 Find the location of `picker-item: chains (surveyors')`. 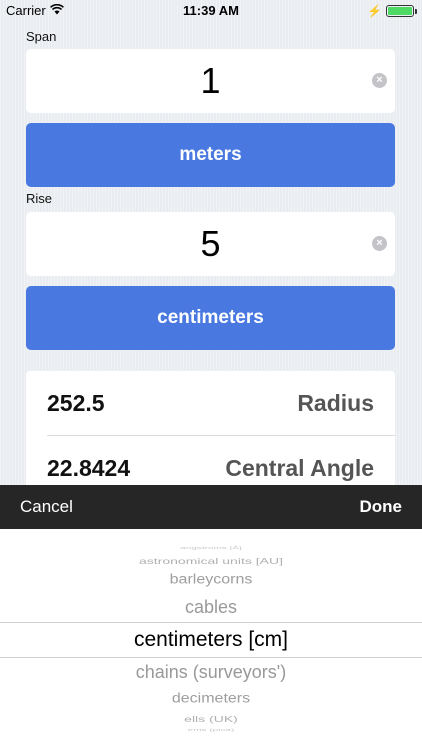

picker-item: chains (surveyors') is located at coordinates (211, 672).